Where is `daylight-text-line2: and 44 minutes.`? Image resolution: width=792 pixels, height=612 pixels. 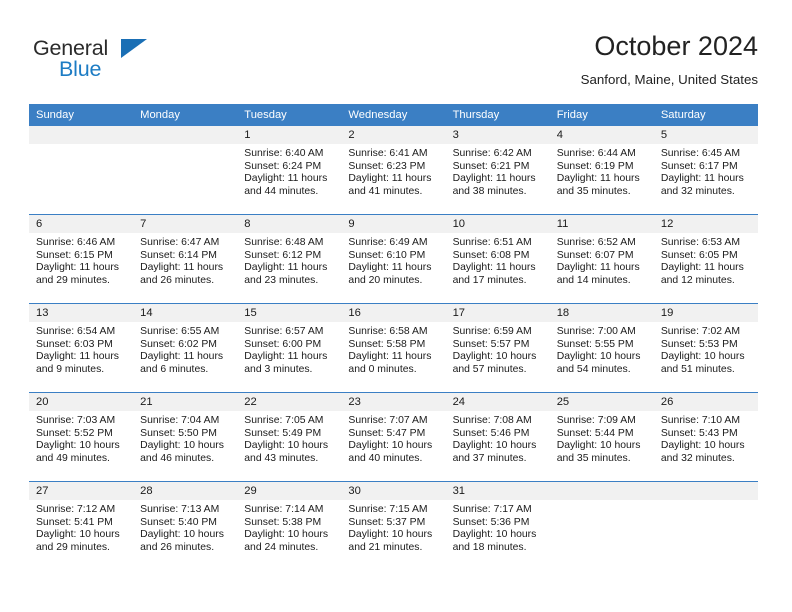
daylight-text-line2: and 44 minutes. is located at coordinates (281, 191).